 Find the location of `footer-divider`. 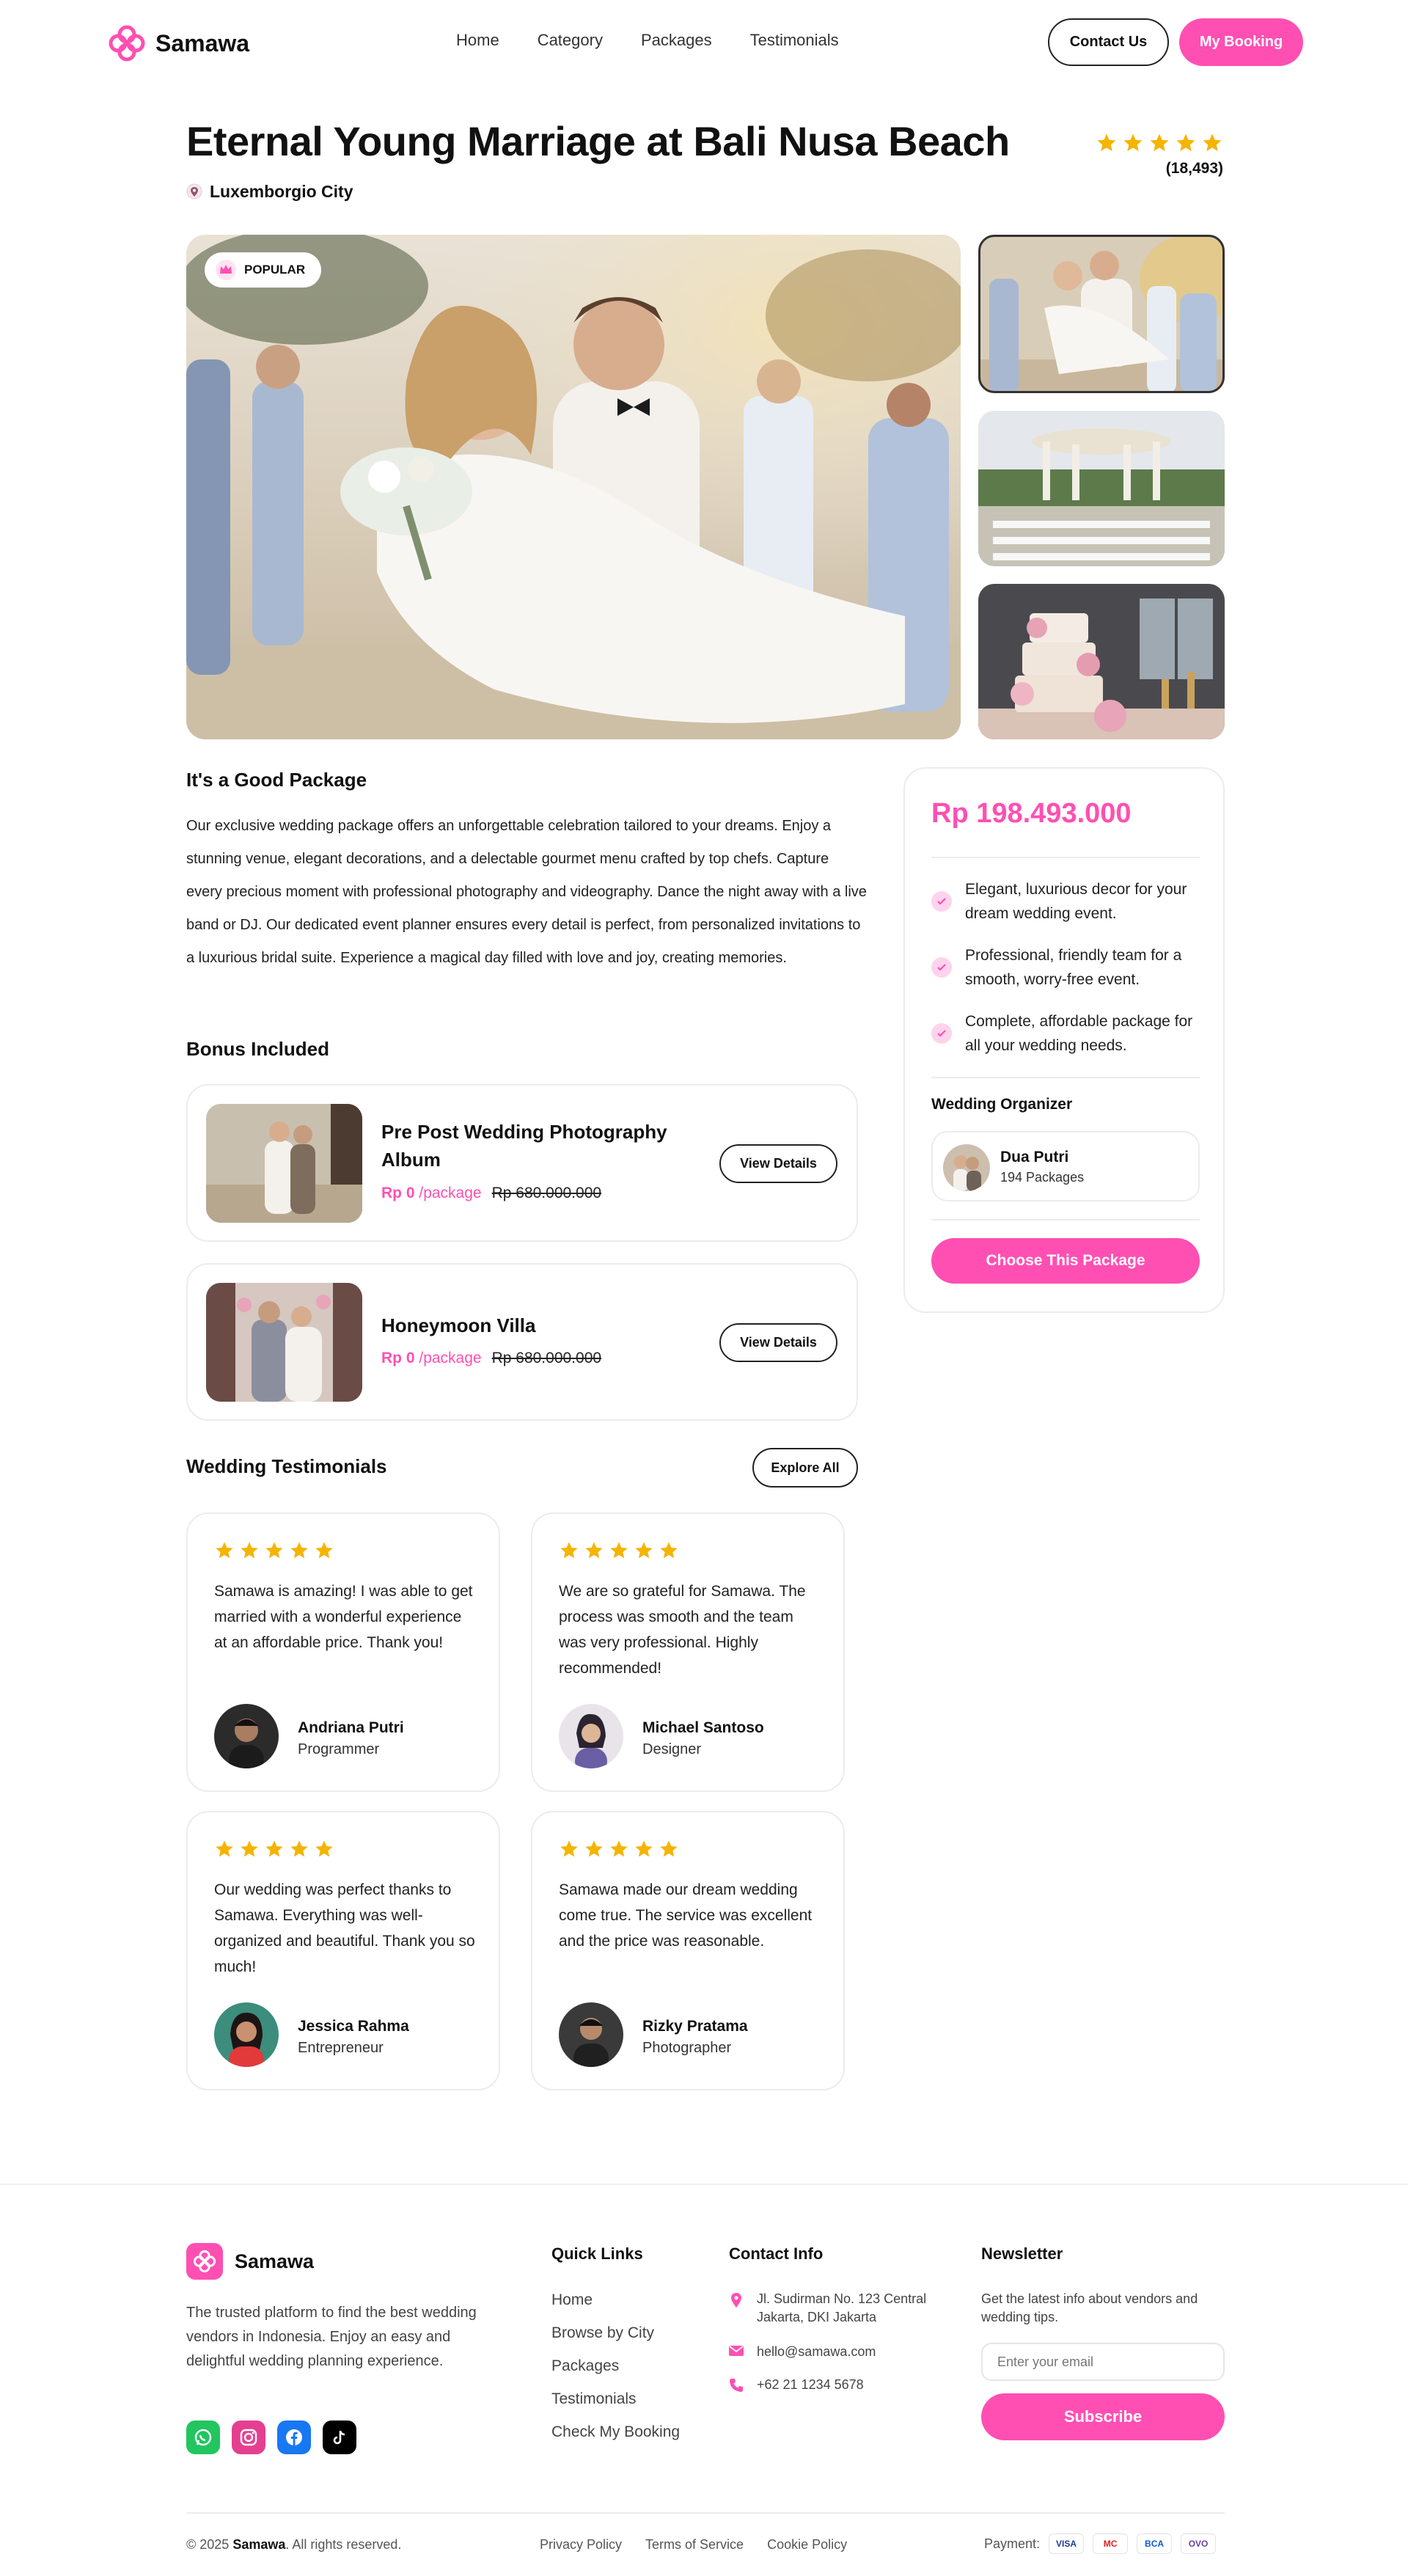

footer-divider is located at coordinates (704, 2184).